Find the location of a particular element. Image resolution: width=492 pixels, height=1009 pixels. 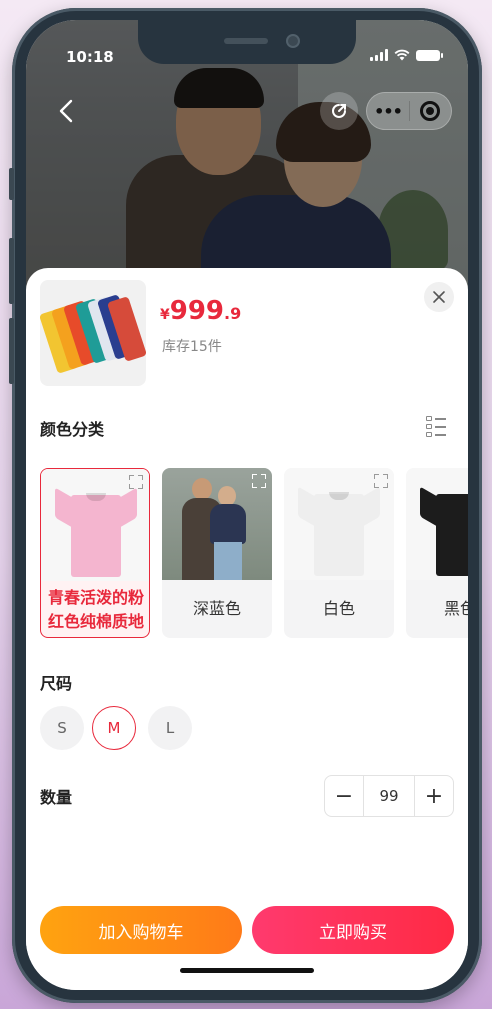

more-button: ••• is located at coordinates (388, 111).